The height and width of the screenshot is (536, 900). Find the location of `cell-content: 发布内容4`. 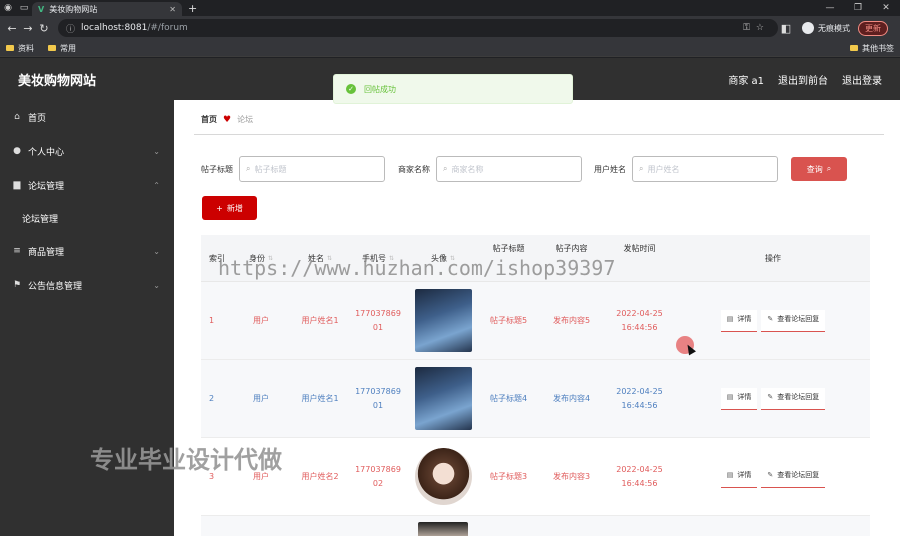

cell-content: 发布内容4 is located at coordinates (571, 398).